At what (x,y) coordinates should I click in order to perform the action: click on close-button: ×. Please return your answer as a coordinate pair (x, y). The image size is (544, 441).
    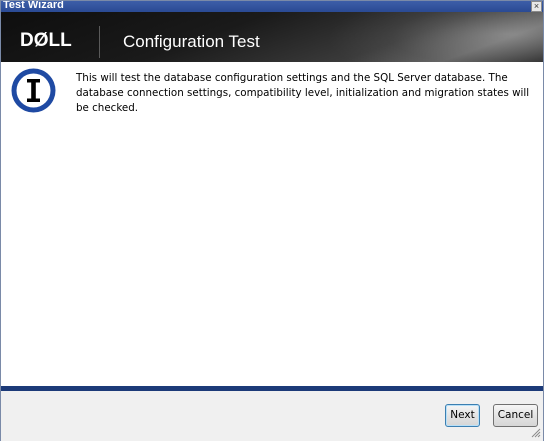
    Looking at the image, I should click on (536, 6).